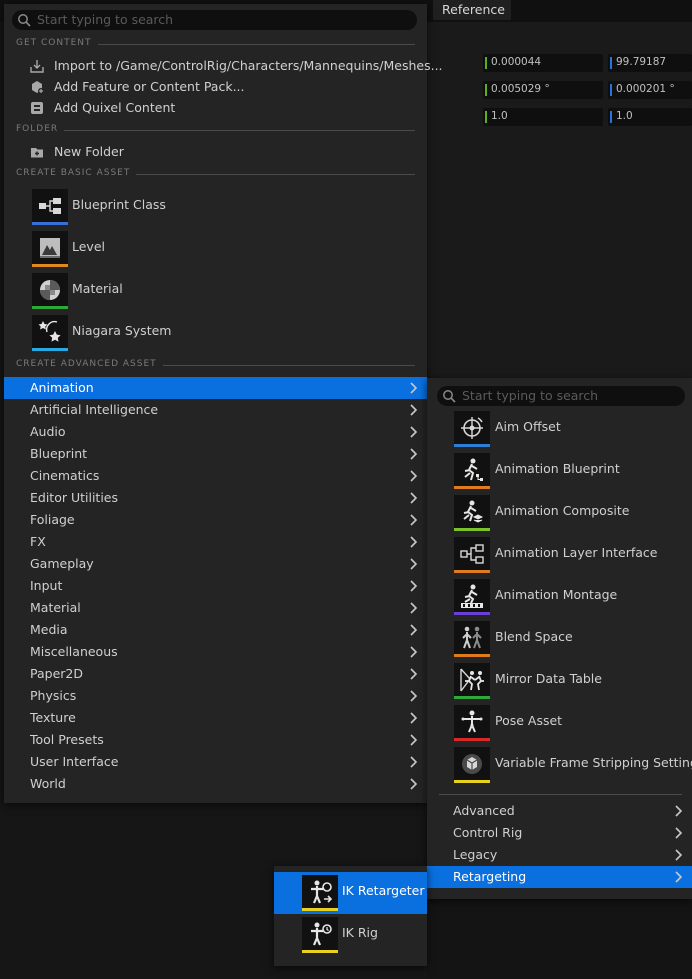 The width and height of the screenshot is (692, 979). I want to click on transform-row: 1.0 1.0, so click(559, 117).